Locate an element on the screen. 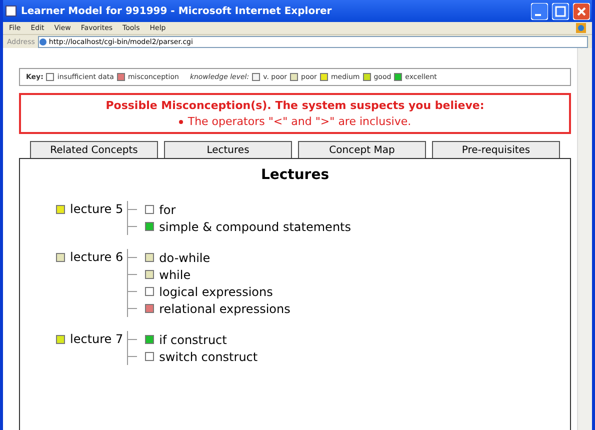 This screenshot has height=430, width=595. window-title: Learner Model for 991999 - Microsoft Internet Explorer is located at coordinates (177, 11).